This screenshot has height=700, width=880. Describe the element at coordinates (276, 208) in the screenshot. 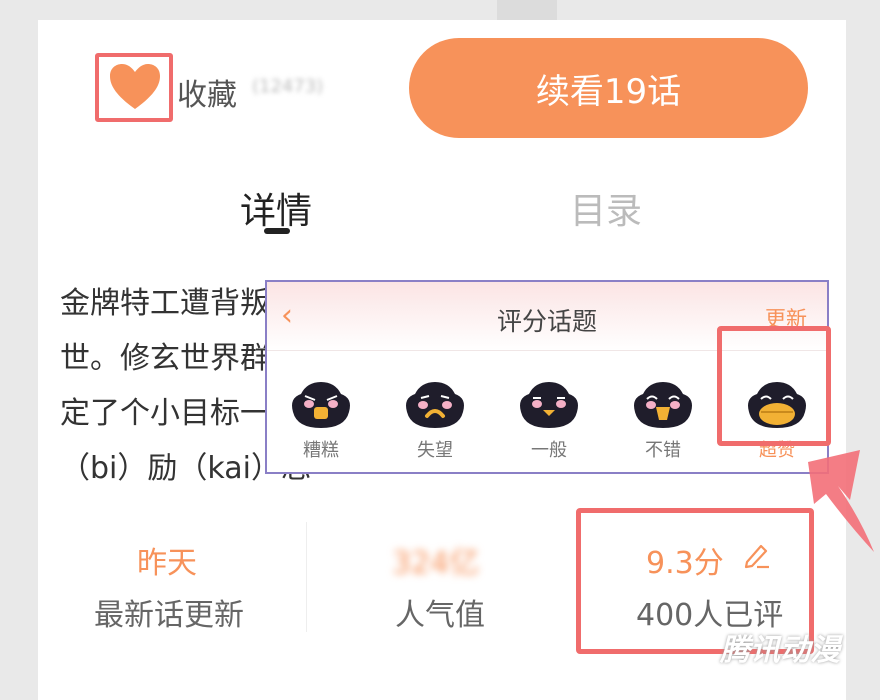

I see `tab-details: 详情` at that location.